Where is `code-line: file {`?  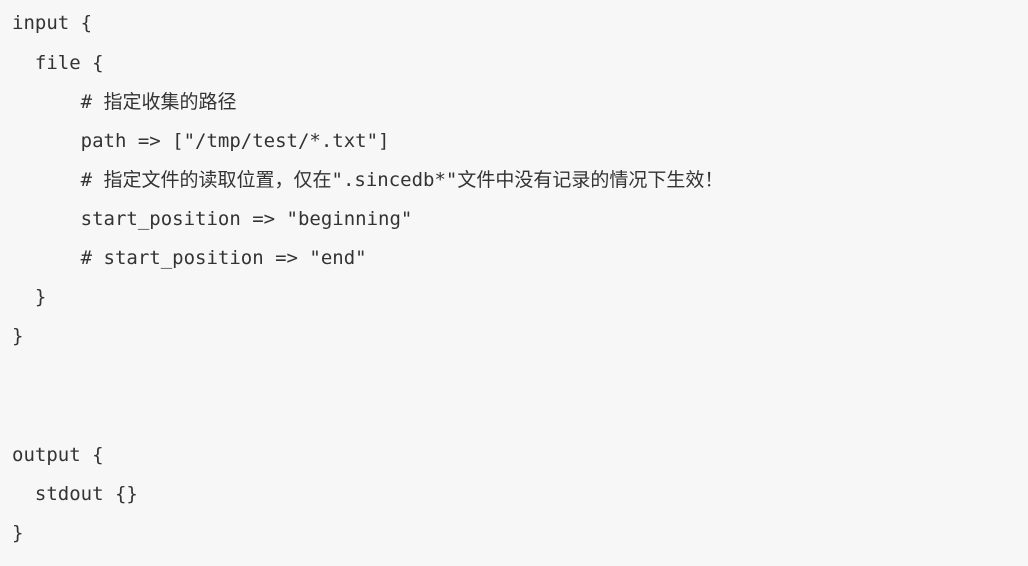
code-line: file { is located at coordinates (58, 63).